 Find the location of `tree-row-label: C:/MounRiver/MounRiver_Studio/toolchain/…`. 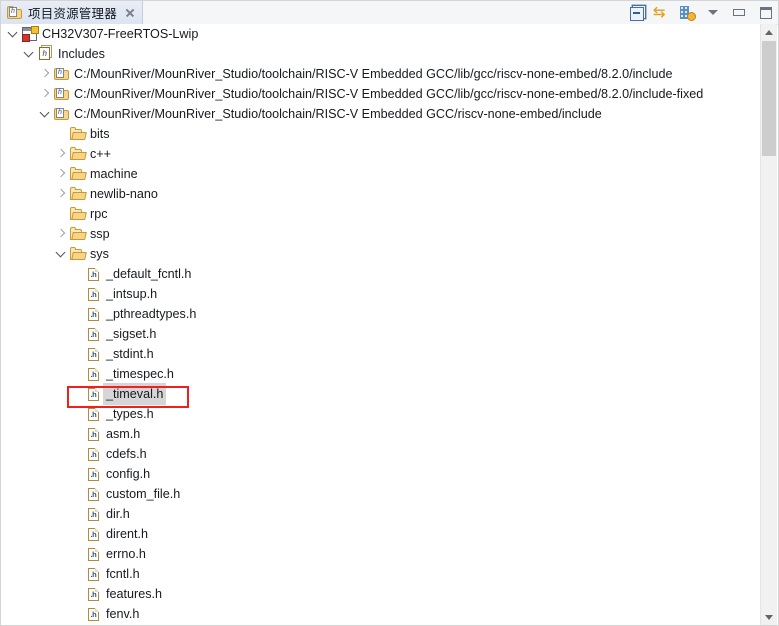

tree-row-label: C:/MounRiver/MounRiver_Studio/toolchain/… is located at coordinates (338, 114).